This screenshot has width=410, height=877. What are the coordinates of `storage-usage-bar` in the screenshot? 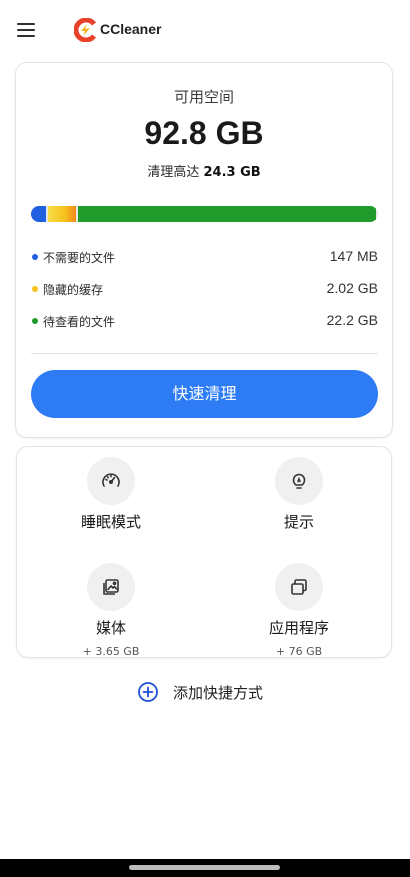 It's located at (204, 214).